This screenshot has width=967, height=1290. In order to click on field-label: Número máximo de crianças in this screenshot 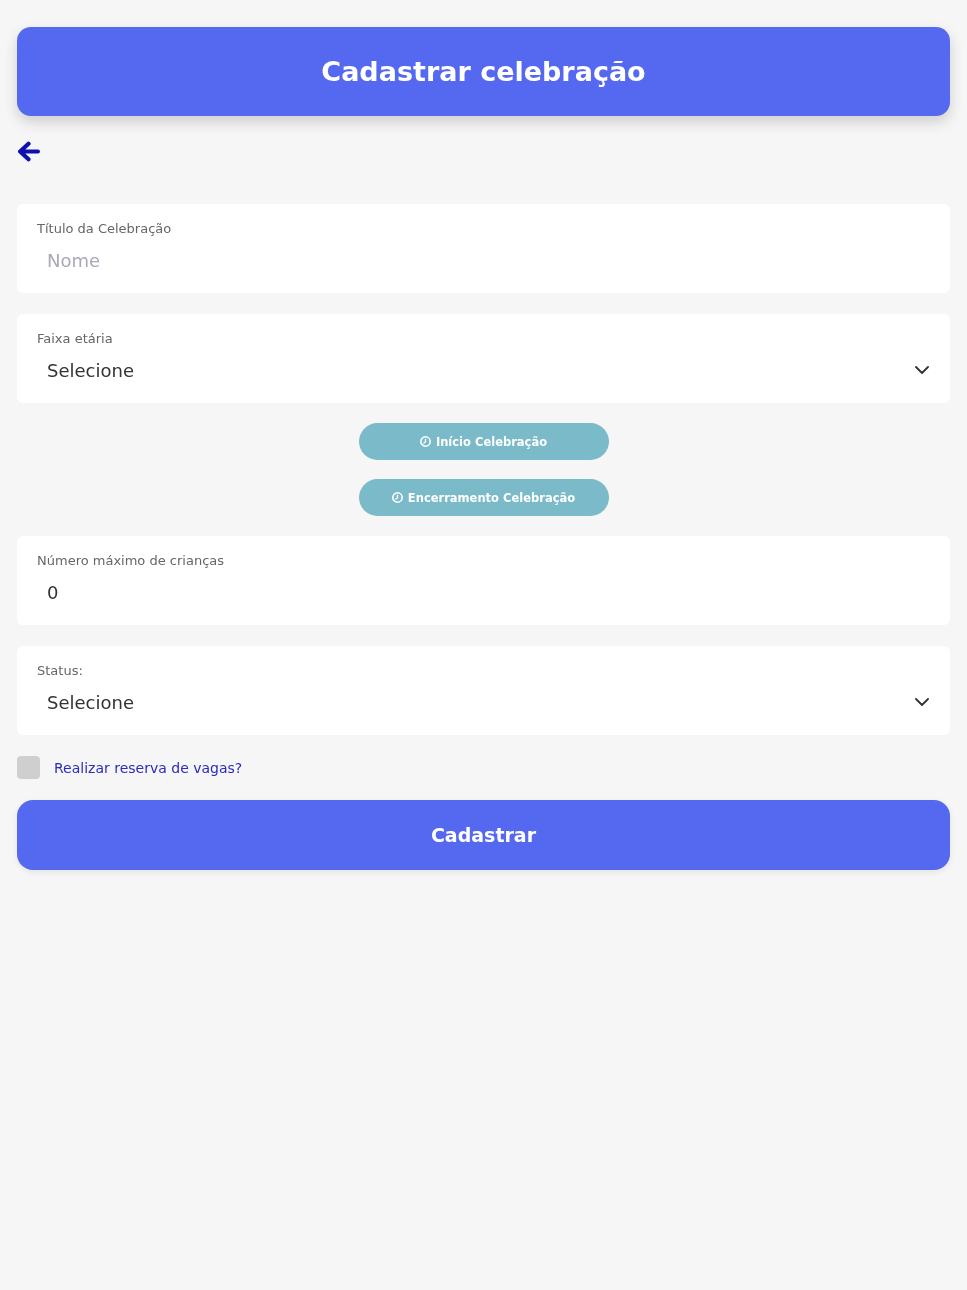, I will do `click(131, 561)`.